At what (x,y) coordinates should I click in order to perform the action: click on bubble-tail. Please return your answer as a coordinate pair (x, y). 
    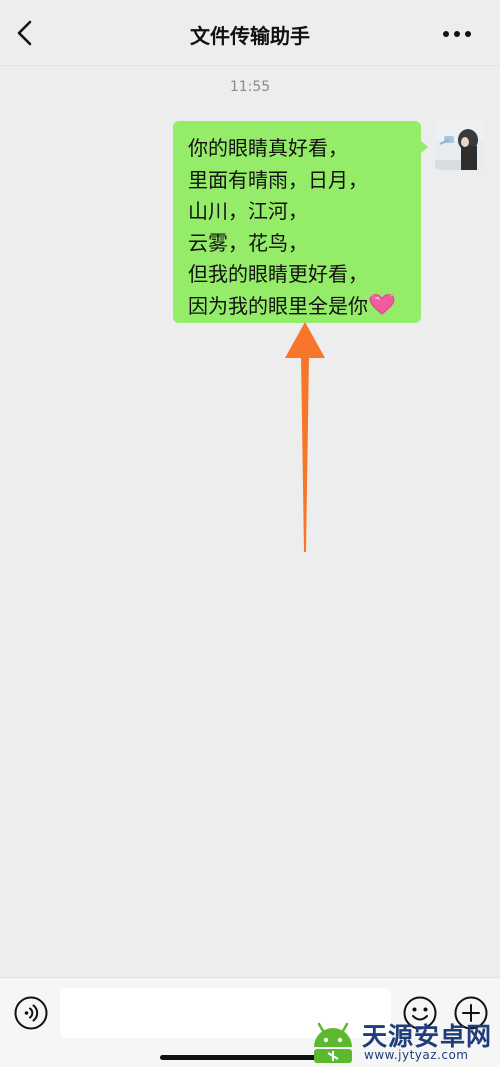
    Looking at the image, I should click on (424, 147).